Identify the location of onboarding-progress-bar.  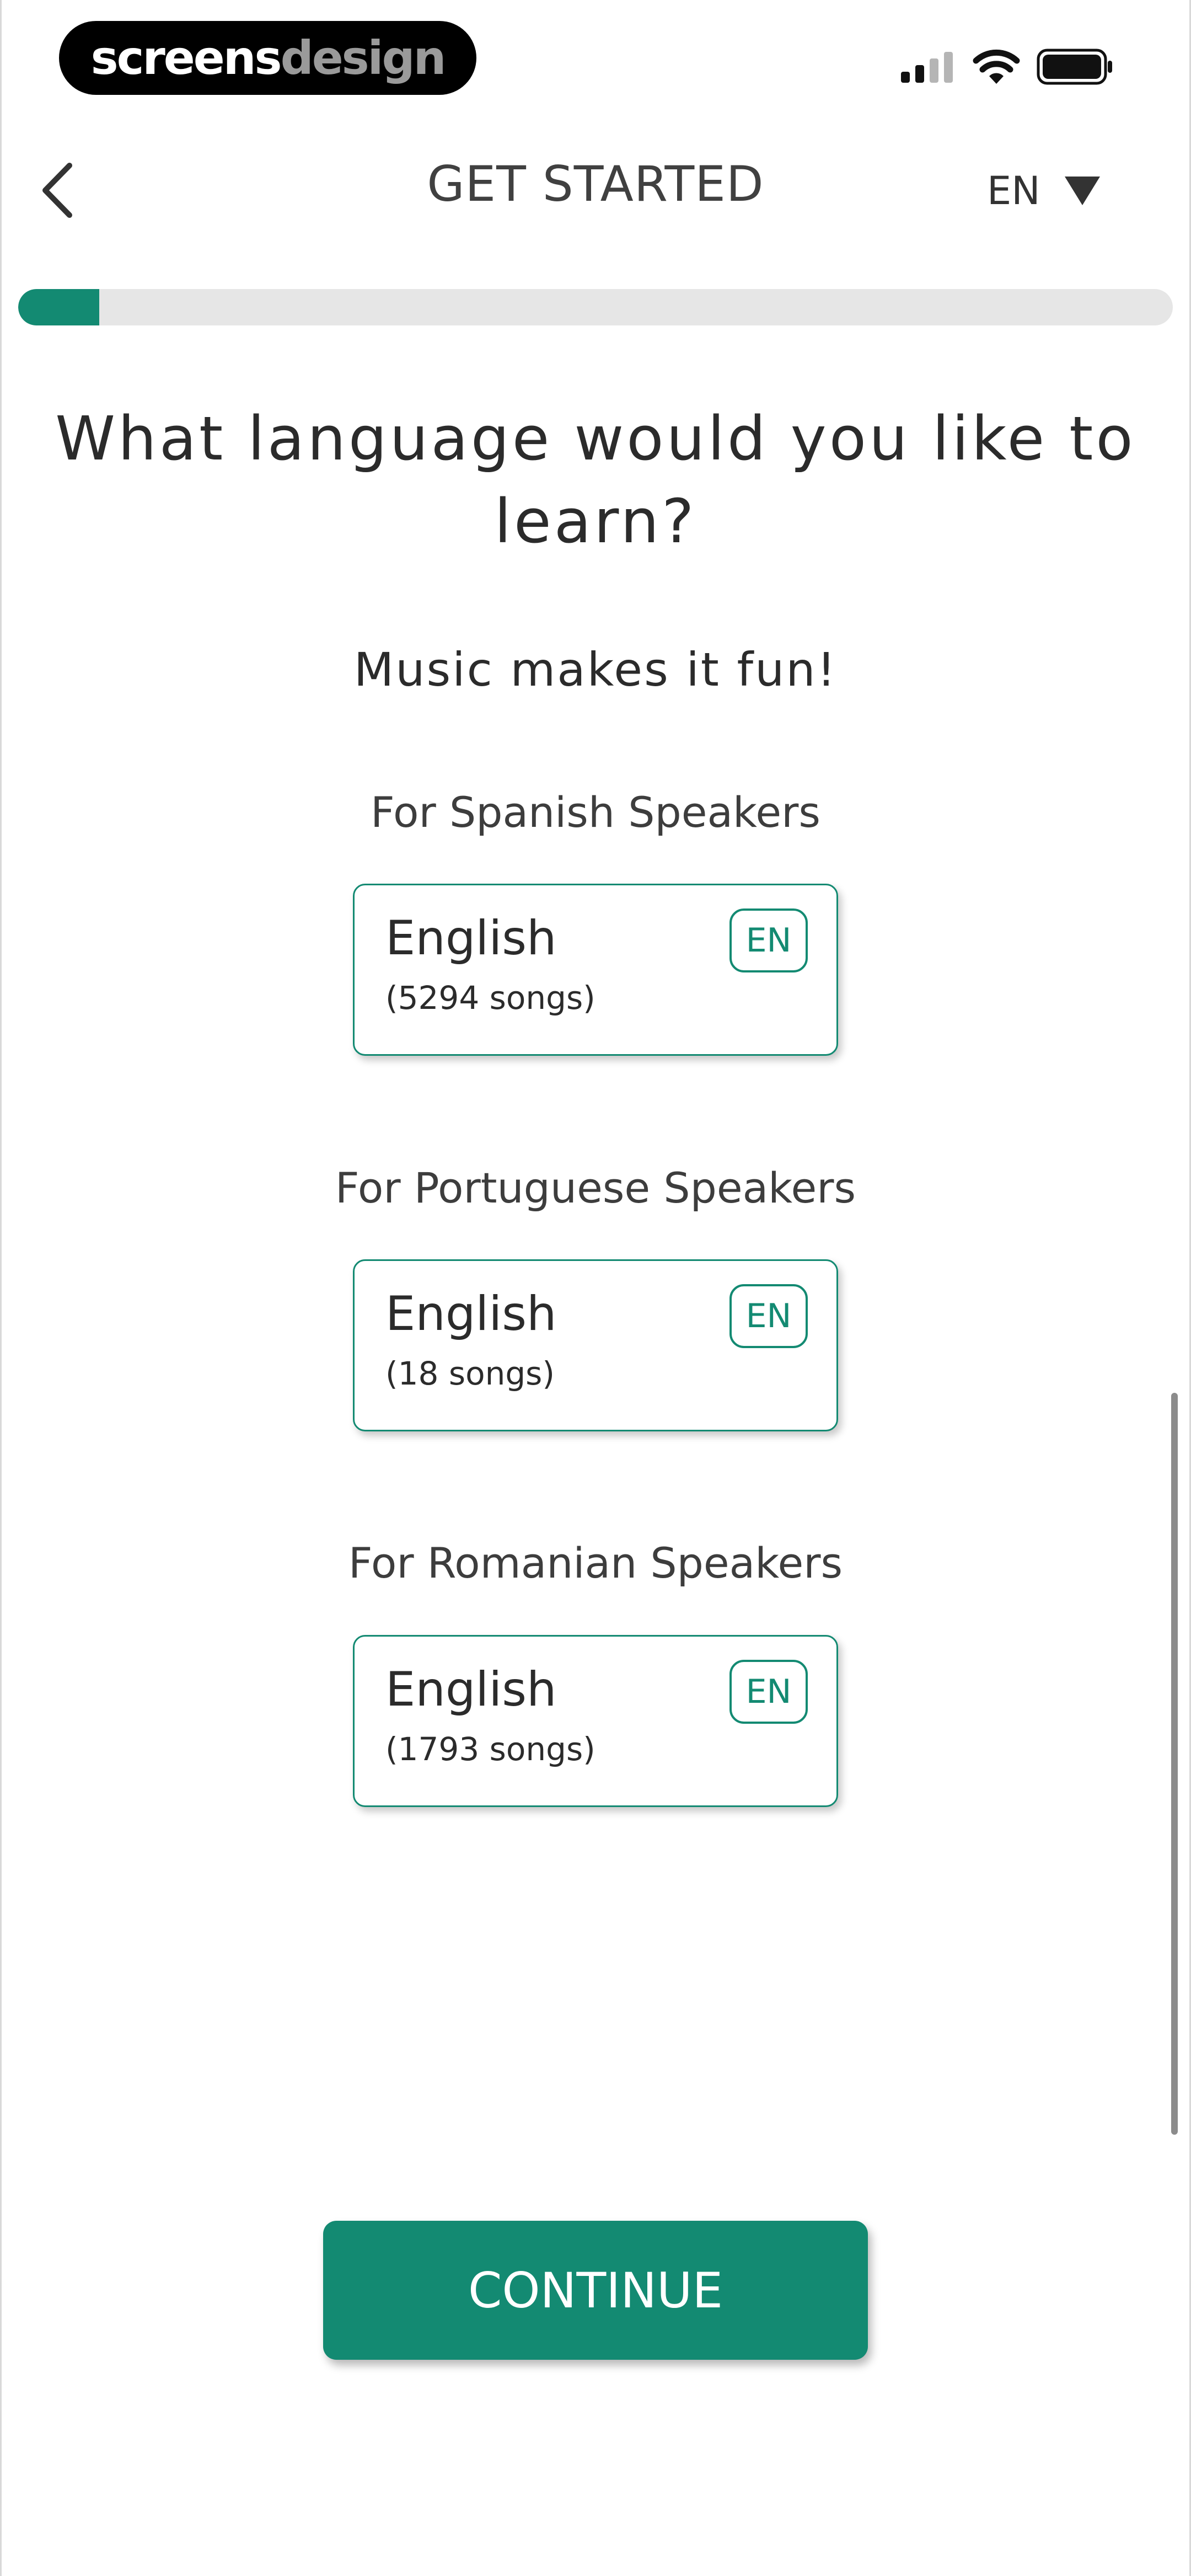
(595, 307).